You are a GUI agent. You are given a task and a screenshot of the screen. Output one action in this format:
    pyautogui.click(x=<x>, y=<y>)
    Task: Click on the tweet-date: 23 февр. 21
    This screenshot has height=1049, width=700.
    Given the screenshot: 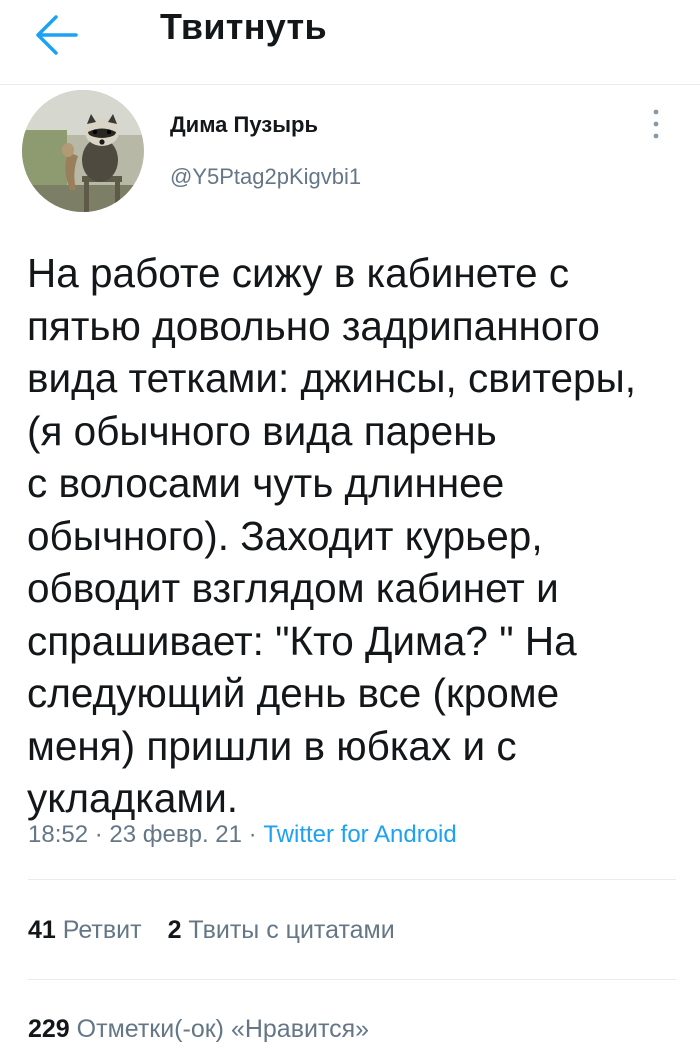 What is the action you would take?
    pyautogui.click(x=175, y=834)
    